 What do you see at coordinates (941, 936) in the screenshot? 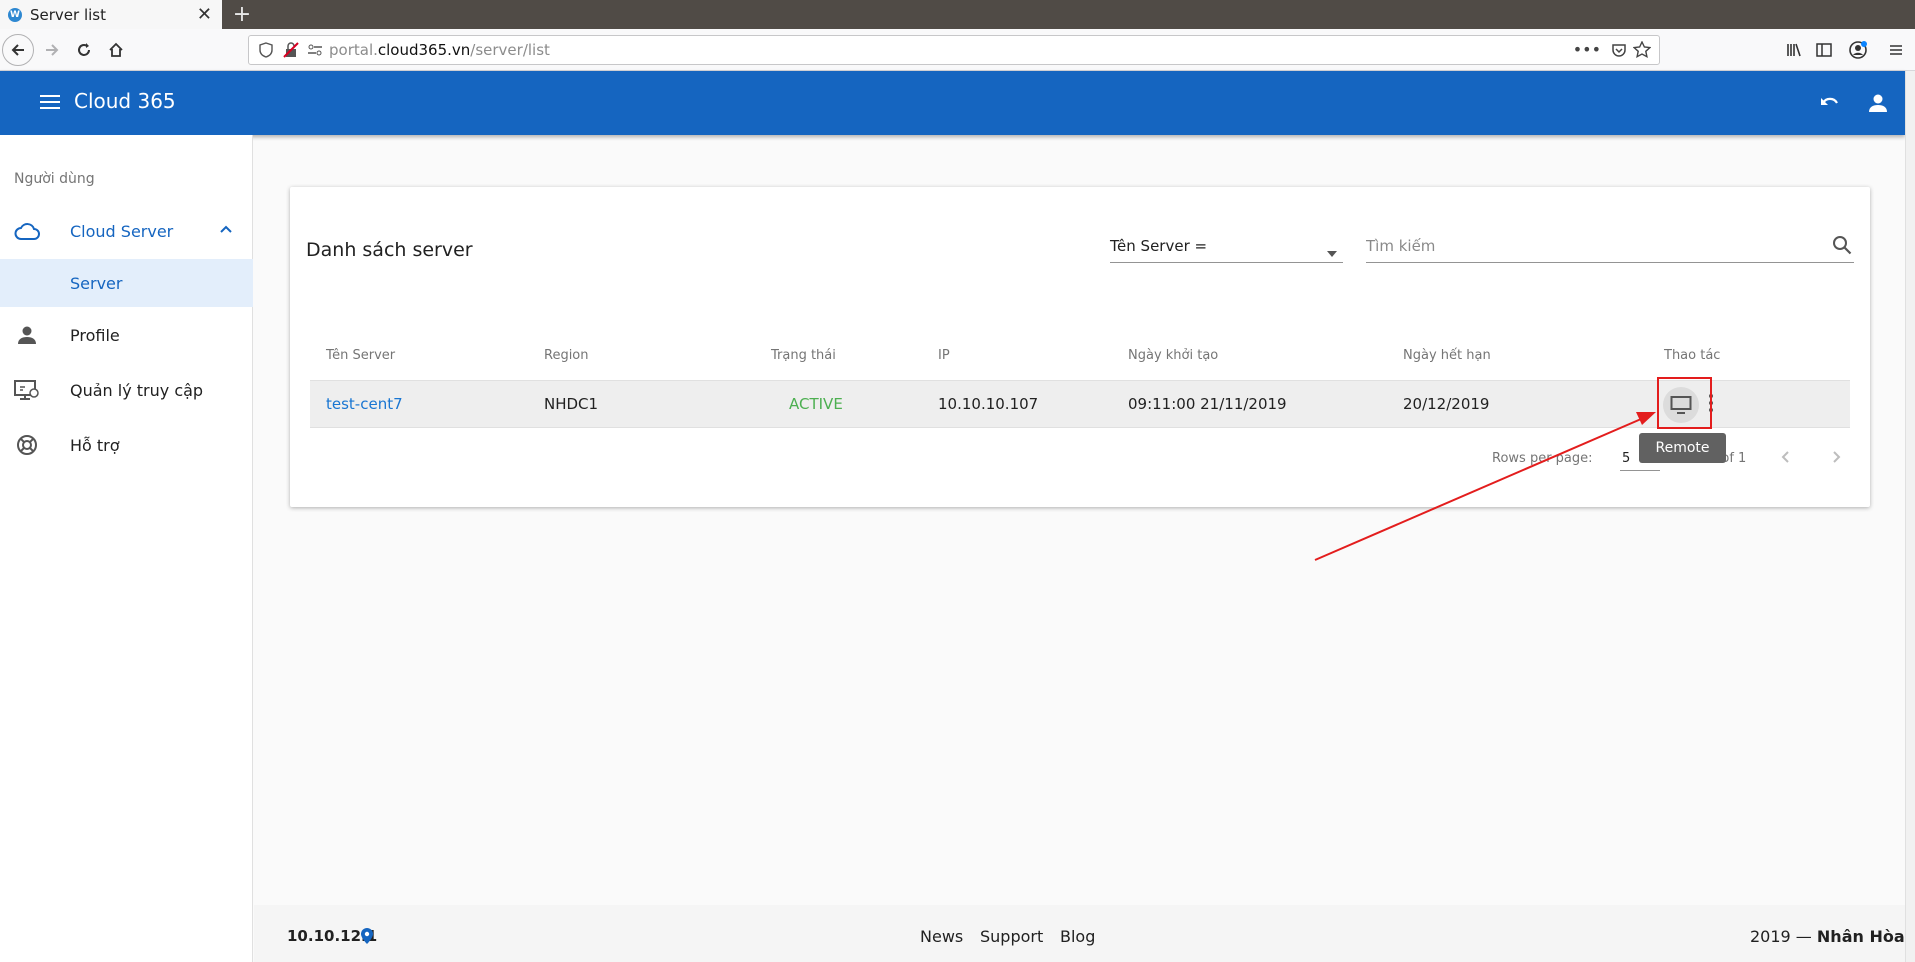
I see `footer-link-news: News` at bounding box center [941, 936].